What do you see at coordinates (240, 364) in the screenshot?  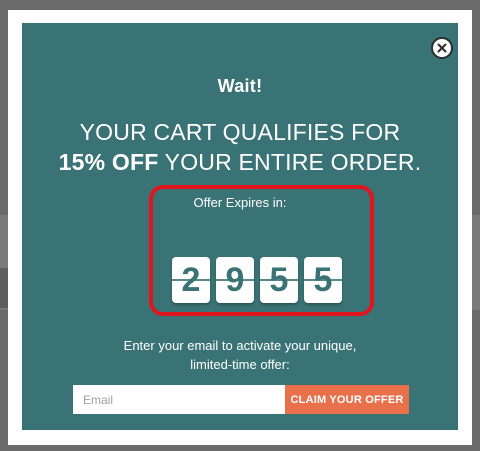 I see `prompt-line-2: limited-time offer:` at bounding box center [240, 364].